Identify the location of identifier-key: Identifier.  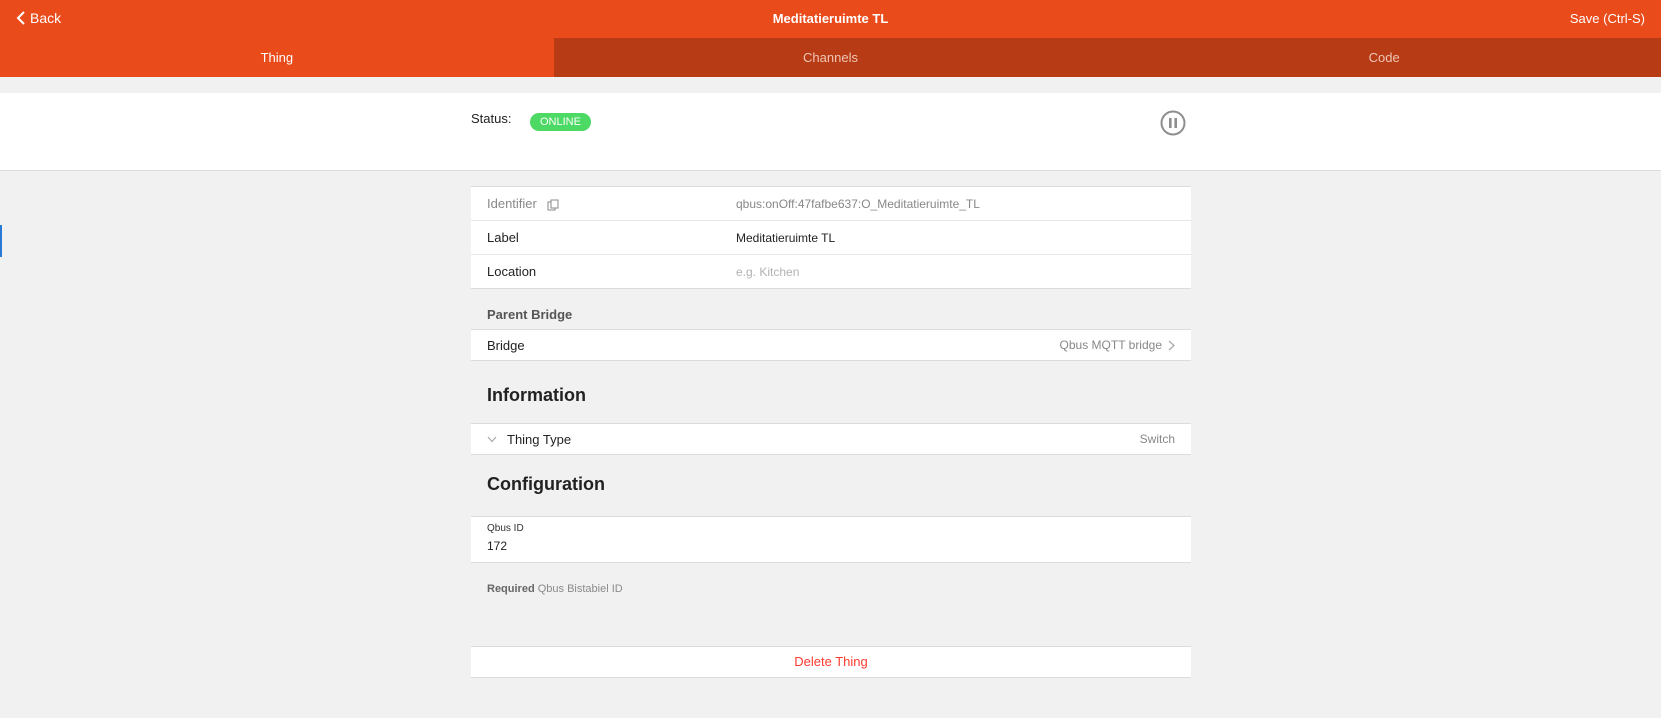
(611, 203).